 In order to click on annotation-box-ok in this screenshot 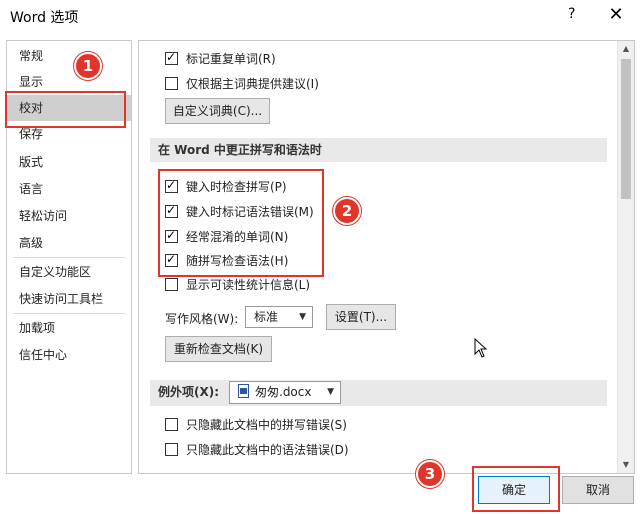, I will do `click(516, 489)`.